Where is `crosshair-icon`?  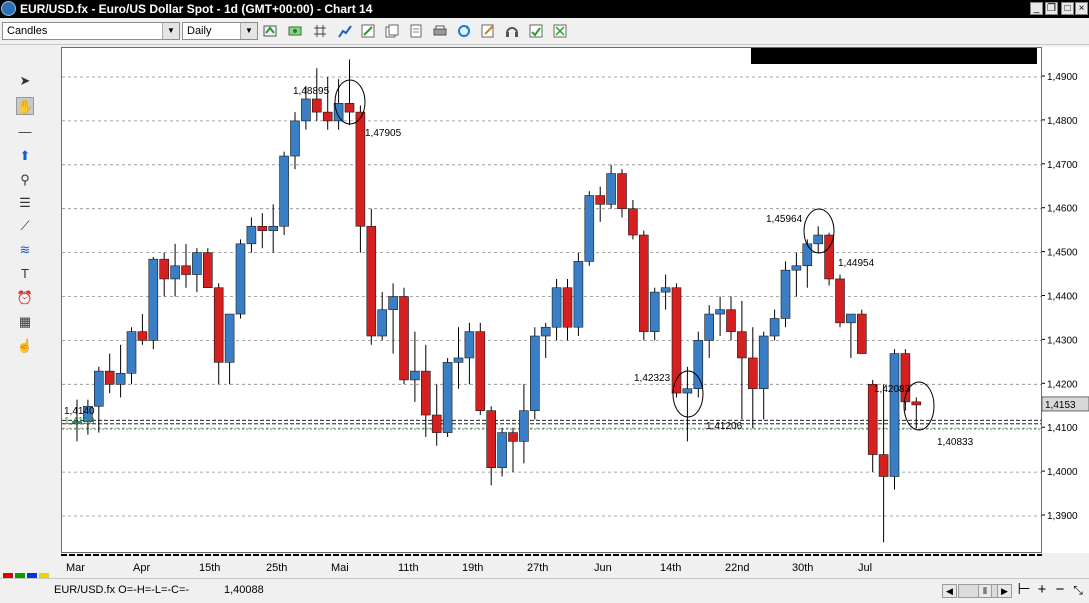 crosshair-icon is located at coordinates (320, 31).